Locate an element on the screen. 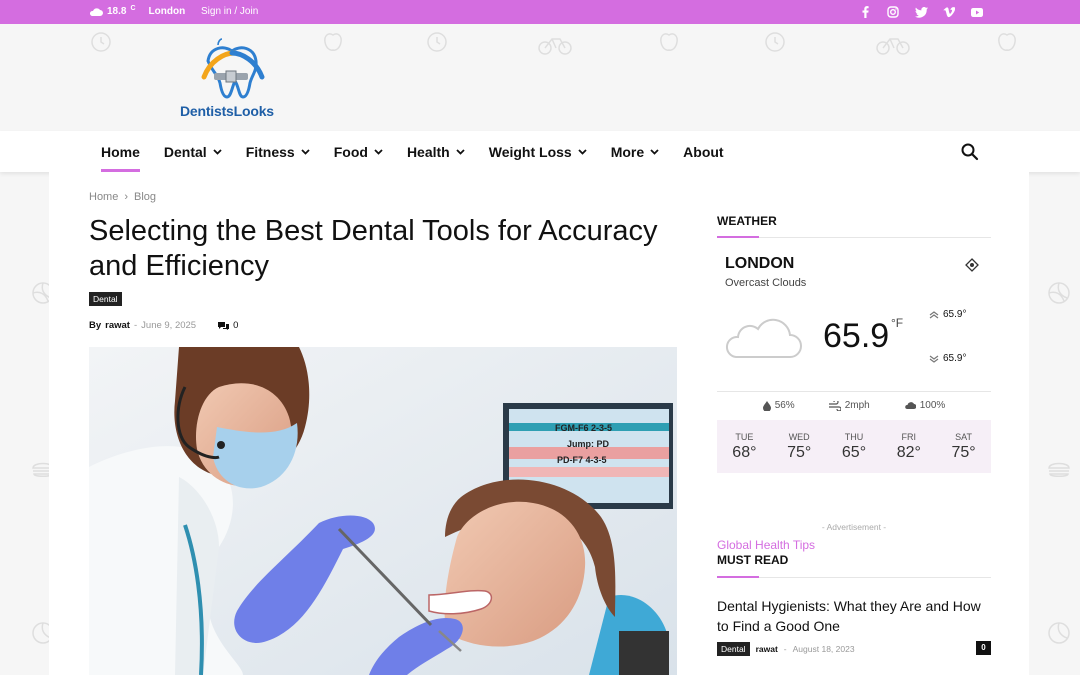  nav-item-fitness: Fitness is located at coordinates (278, 151).